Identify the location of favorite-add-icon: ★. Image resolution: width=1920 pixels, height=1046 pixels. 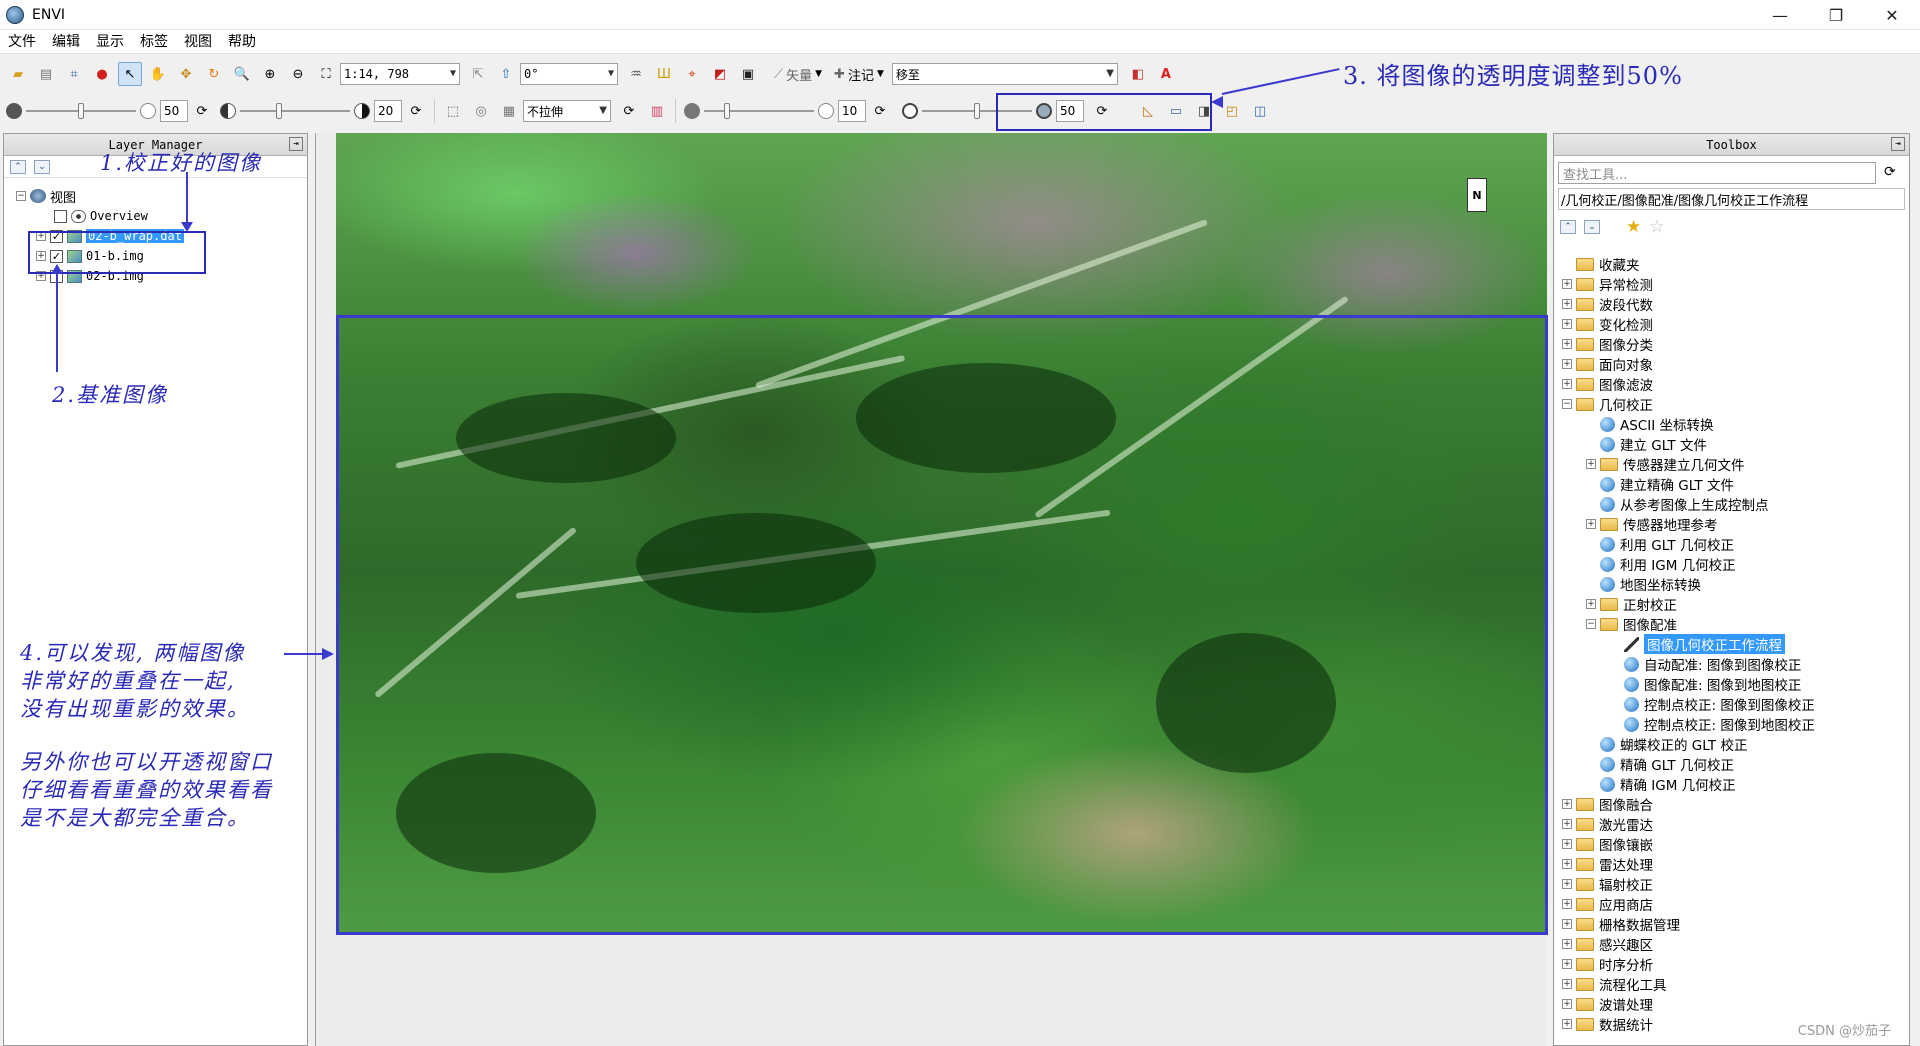
(1633, 227).